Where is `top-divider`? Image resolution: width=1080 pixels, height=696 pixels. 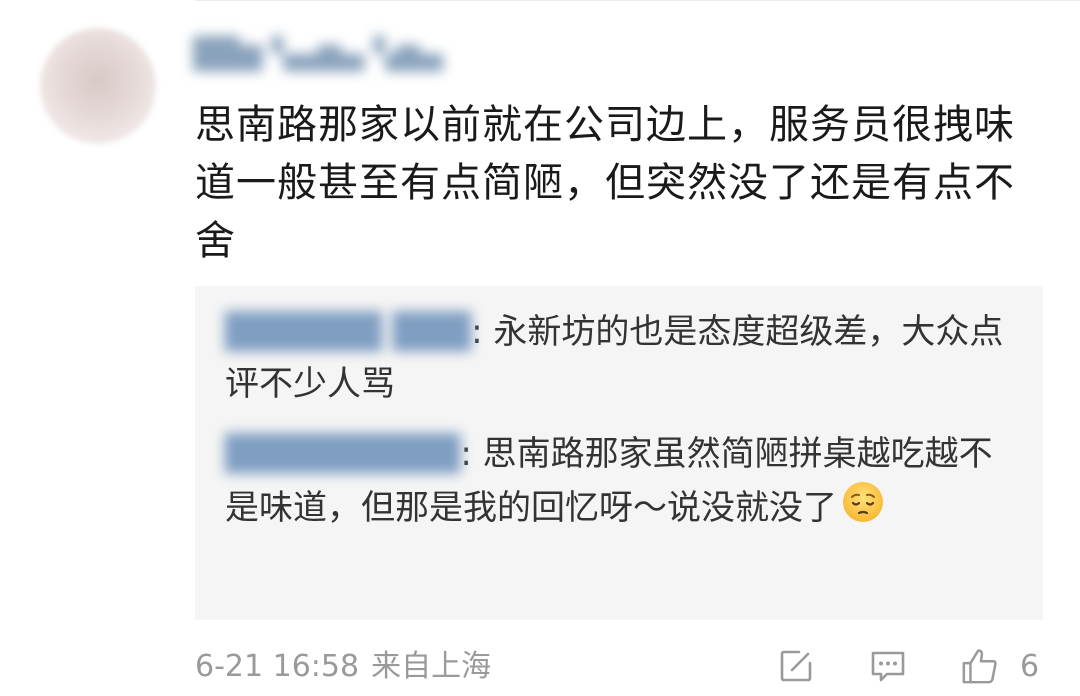
top-divider is located at coordinates (637, 0).